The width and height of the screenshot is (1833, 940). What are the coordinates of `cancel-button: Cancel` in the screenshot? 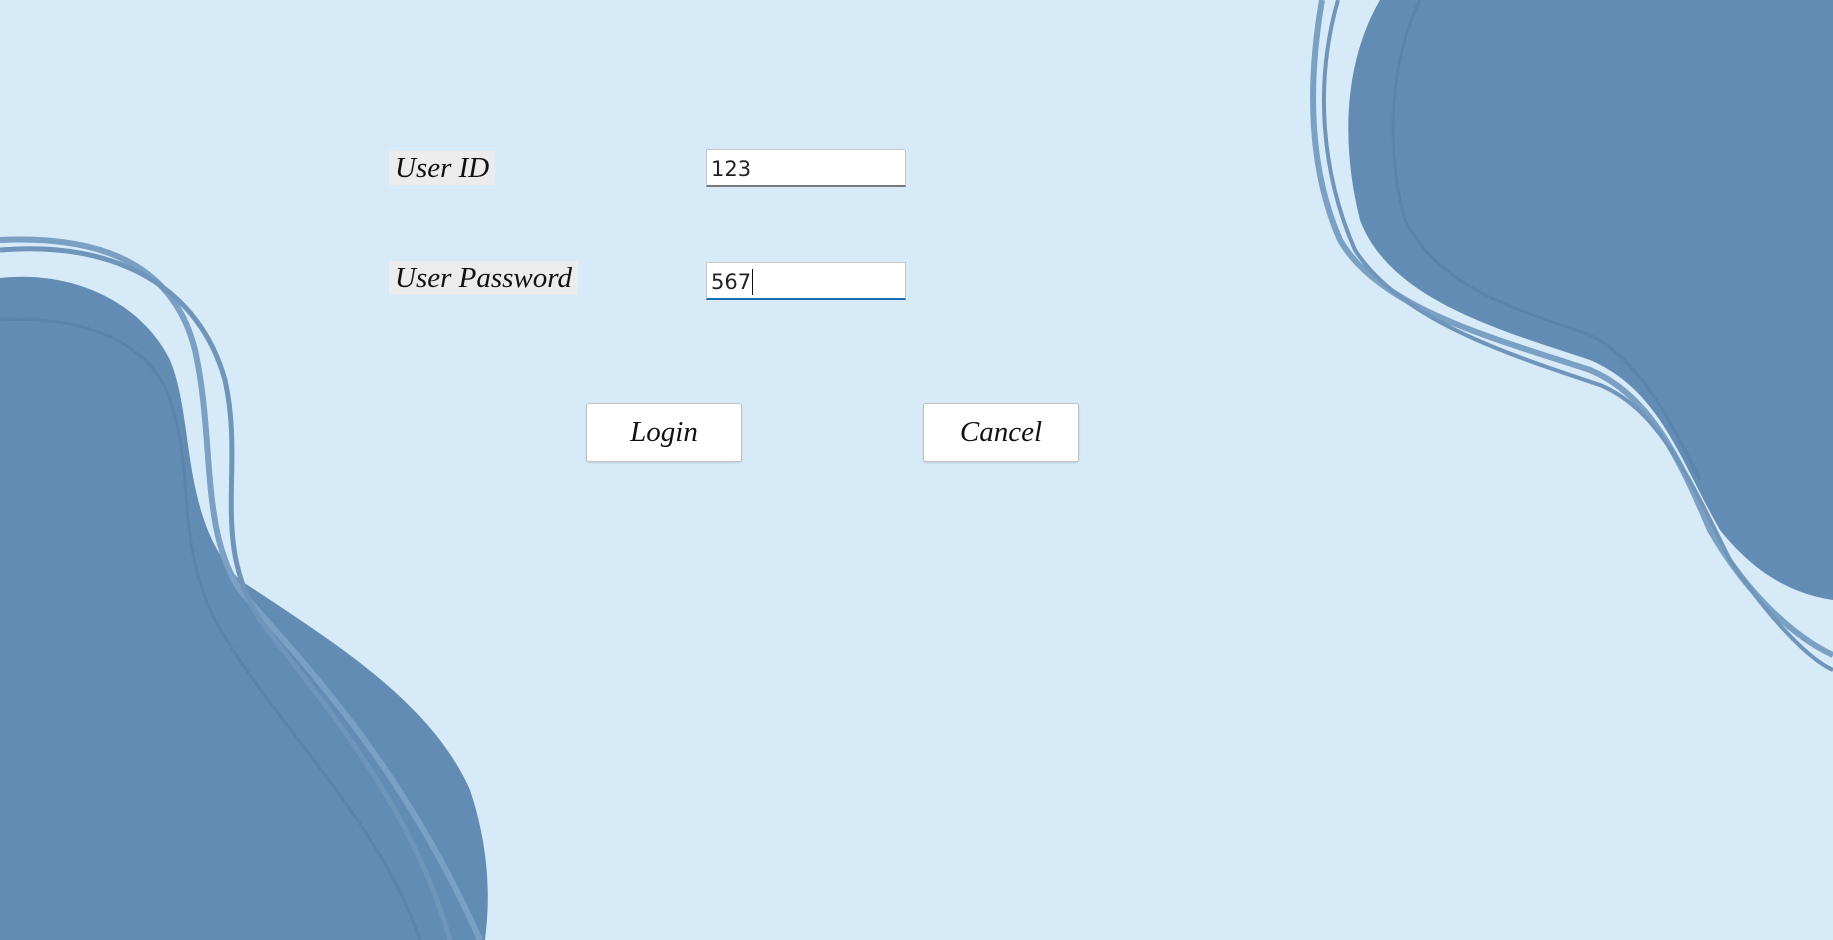 It's located at (1001, 432).